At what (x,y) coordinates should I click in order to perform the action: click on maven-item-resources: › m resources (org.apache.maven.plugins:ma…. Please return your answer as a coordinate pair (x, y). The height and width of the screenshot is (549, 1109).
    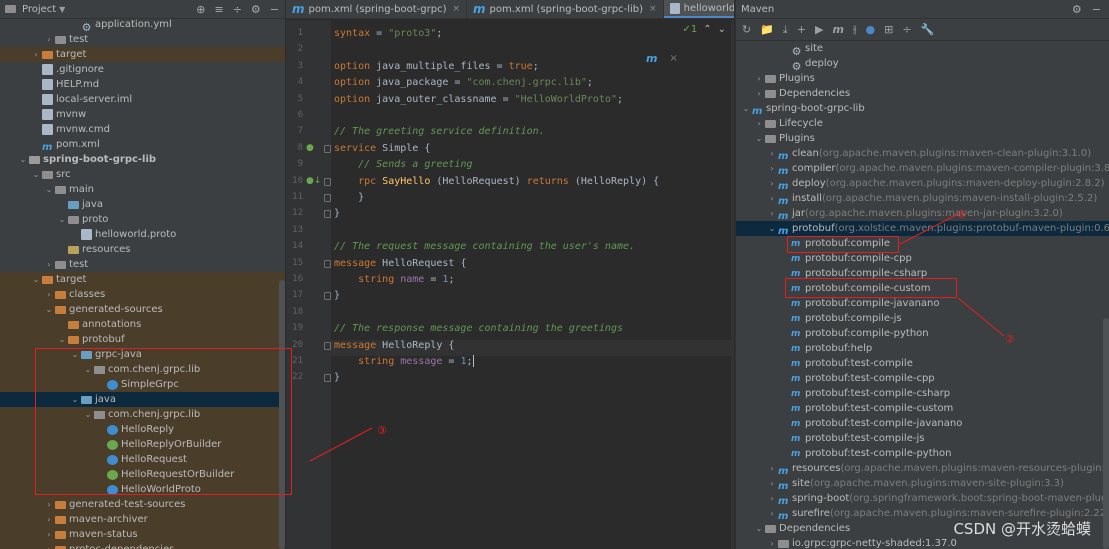
    Looking at the image, I should click on (922, 469).